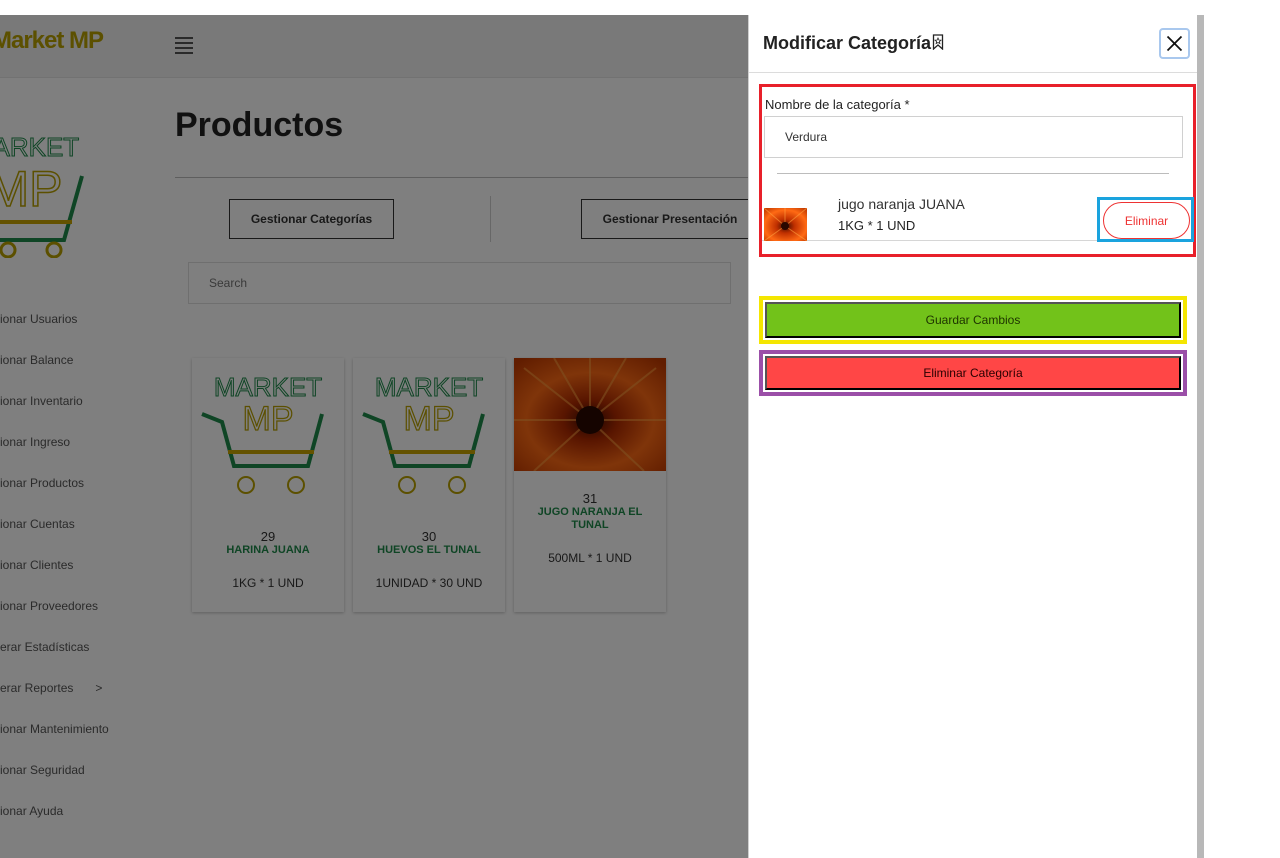 This screenshot has width=1280, height=858. I want to click on section-divider, so click(973, 173).